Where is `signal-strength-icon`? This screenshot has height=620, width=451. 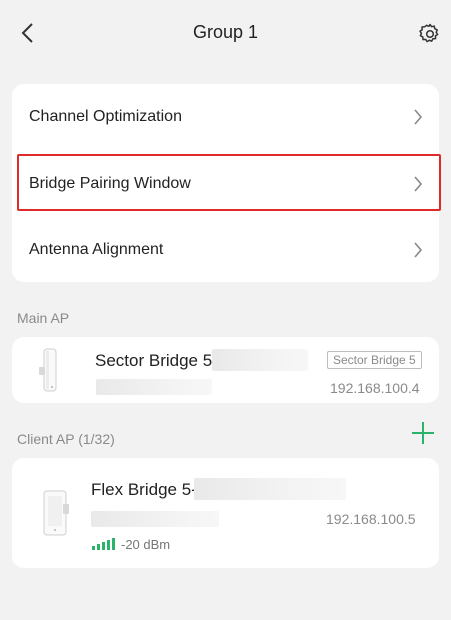 signal-strength-icon is located at coordinates (103, 544).